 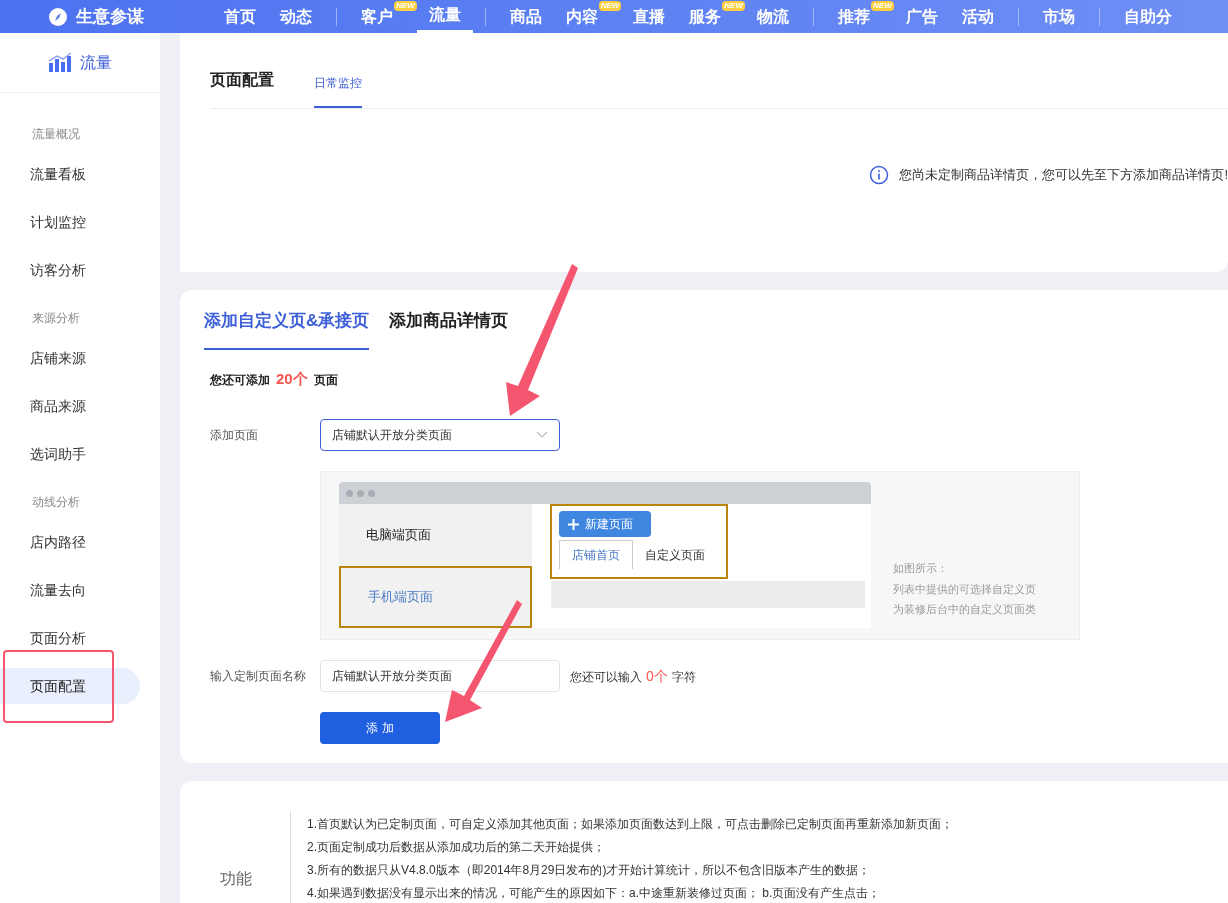 What do you see at coordinates (234, 435) in the screenshot?
I see `field-label: 添加页面` at bounding box center [234, 435].